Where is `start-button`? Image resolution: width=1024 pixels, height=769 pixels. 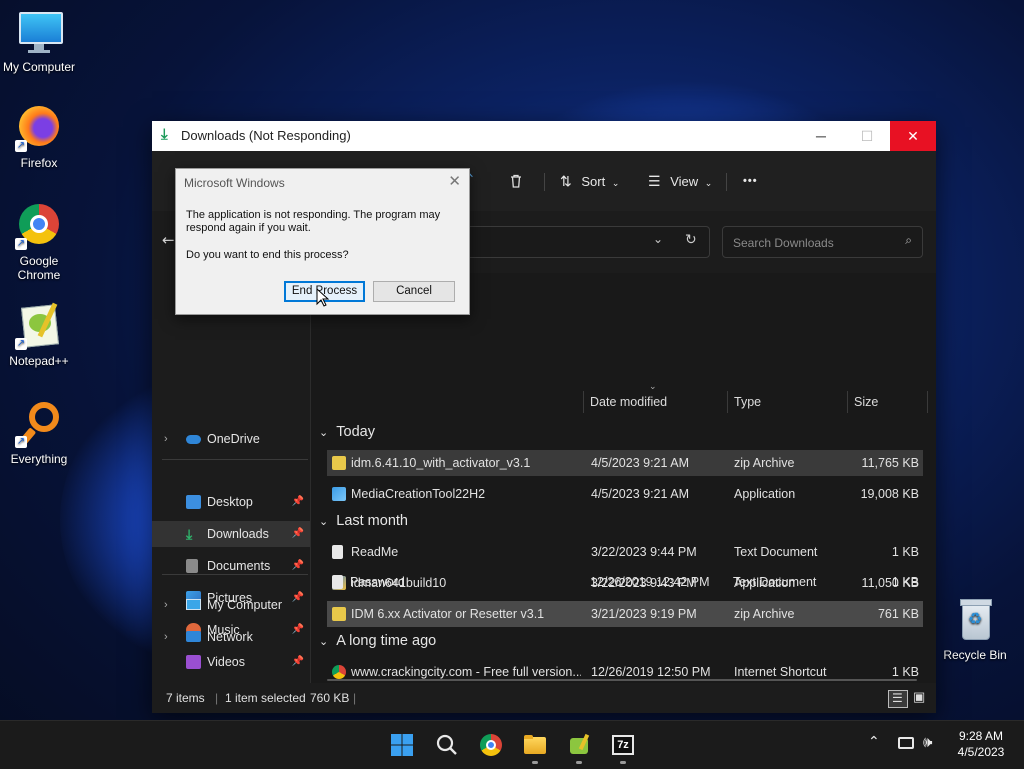
start-button is located at coordinates (402, 745).